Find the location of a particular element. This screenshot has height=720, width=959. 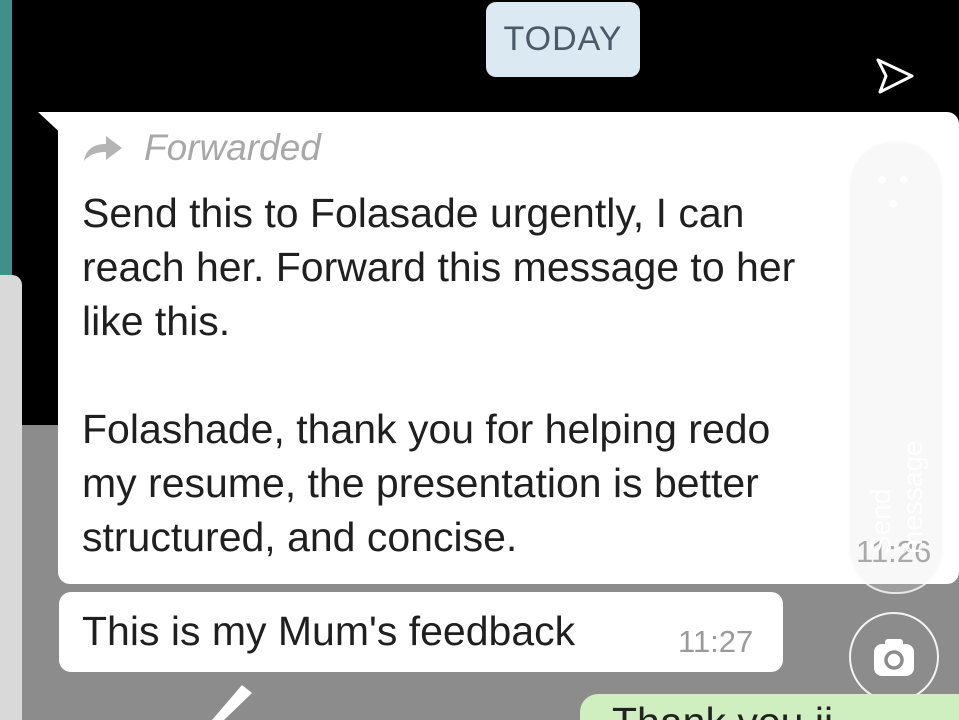

forwarded-label: Forwarded is located at coordinates (232, 147).